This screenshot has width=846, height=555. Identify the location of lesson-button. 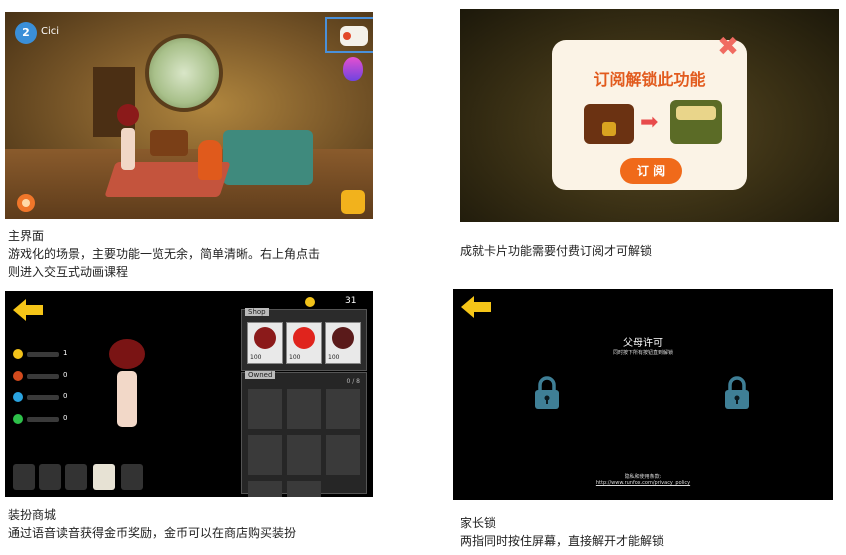
(349, 35).